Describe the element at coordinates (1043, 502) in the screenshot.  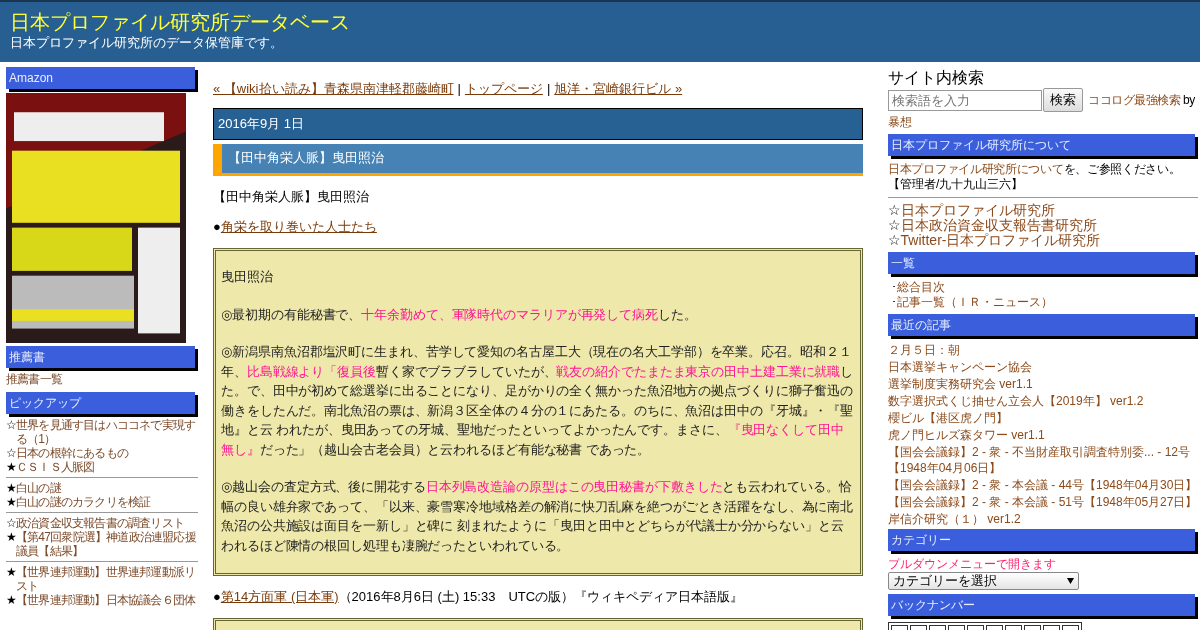
I see `recent-article-link: 【国会会議録】2 - 衆 - 本会議 - 51号【1948年05月27日】` at that location.